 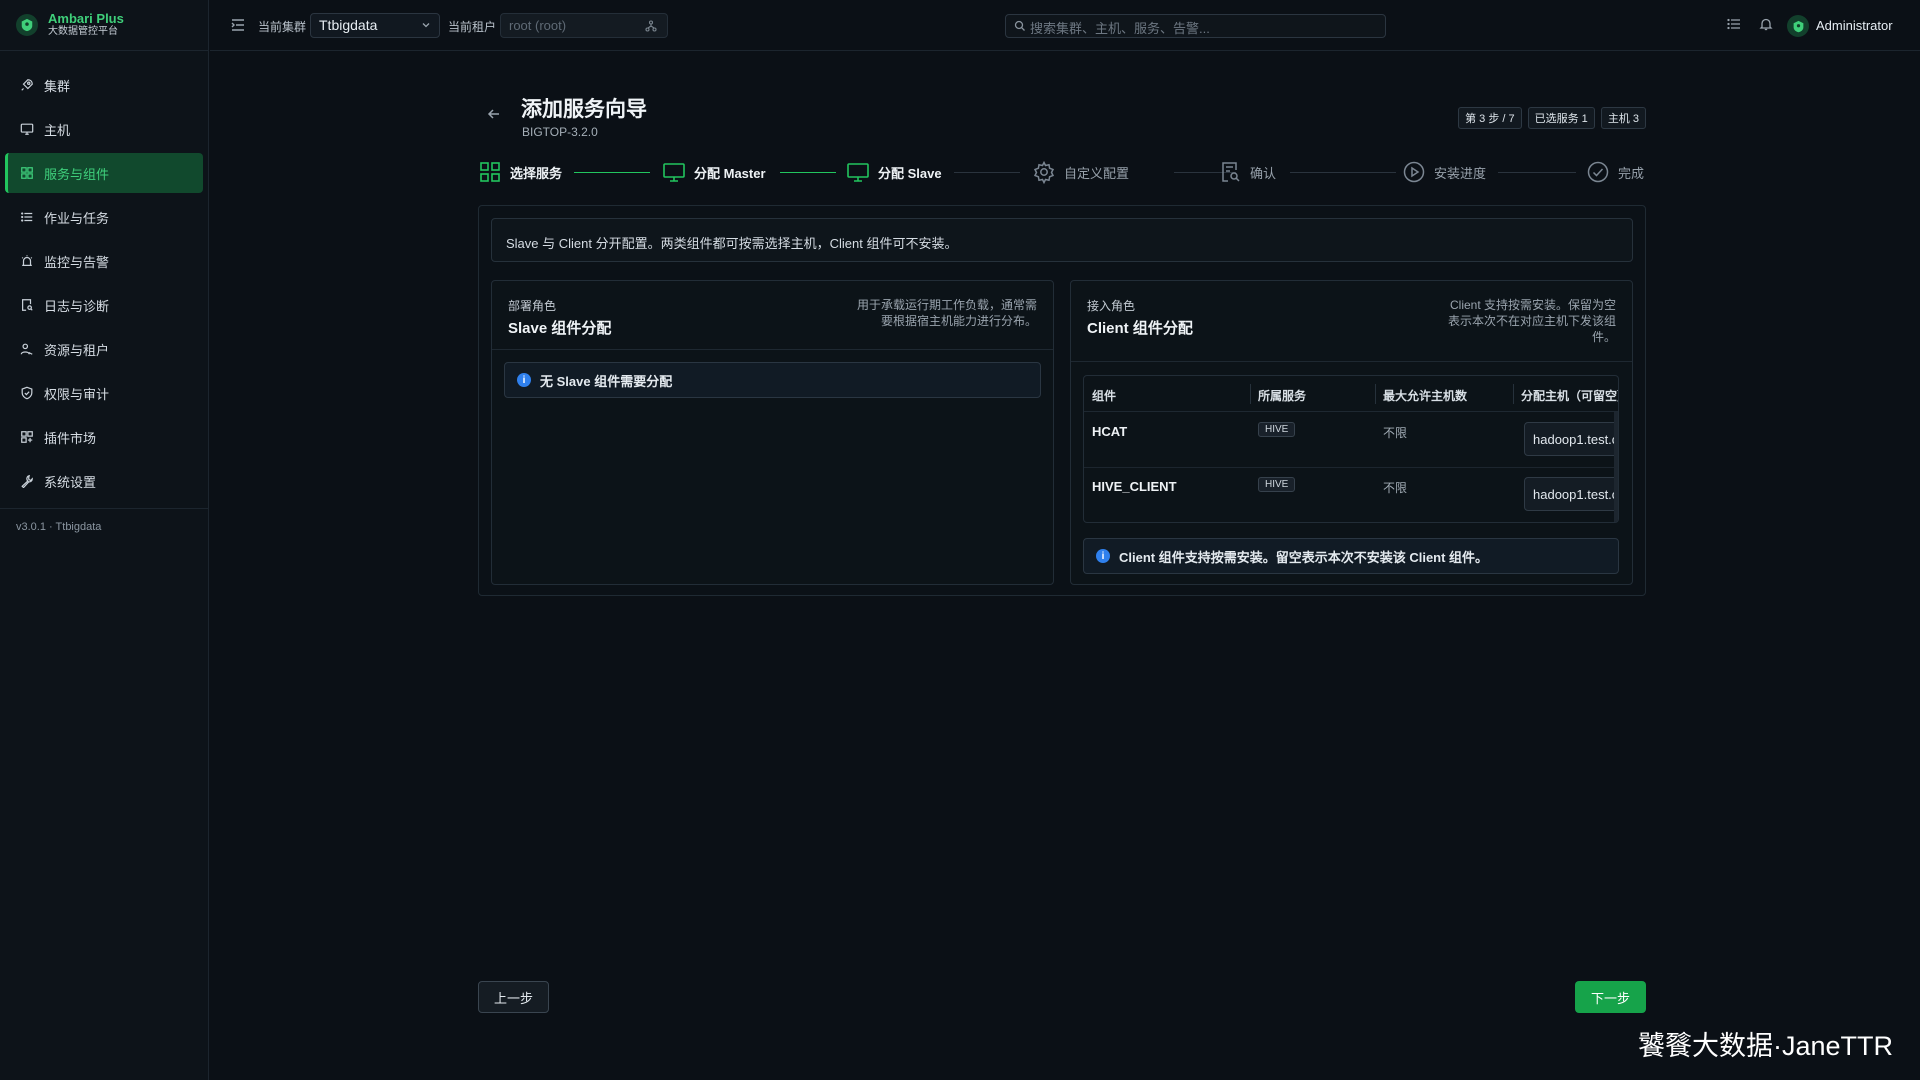 I want to click on step-label: 选择服务, so click(x=536, y=173).